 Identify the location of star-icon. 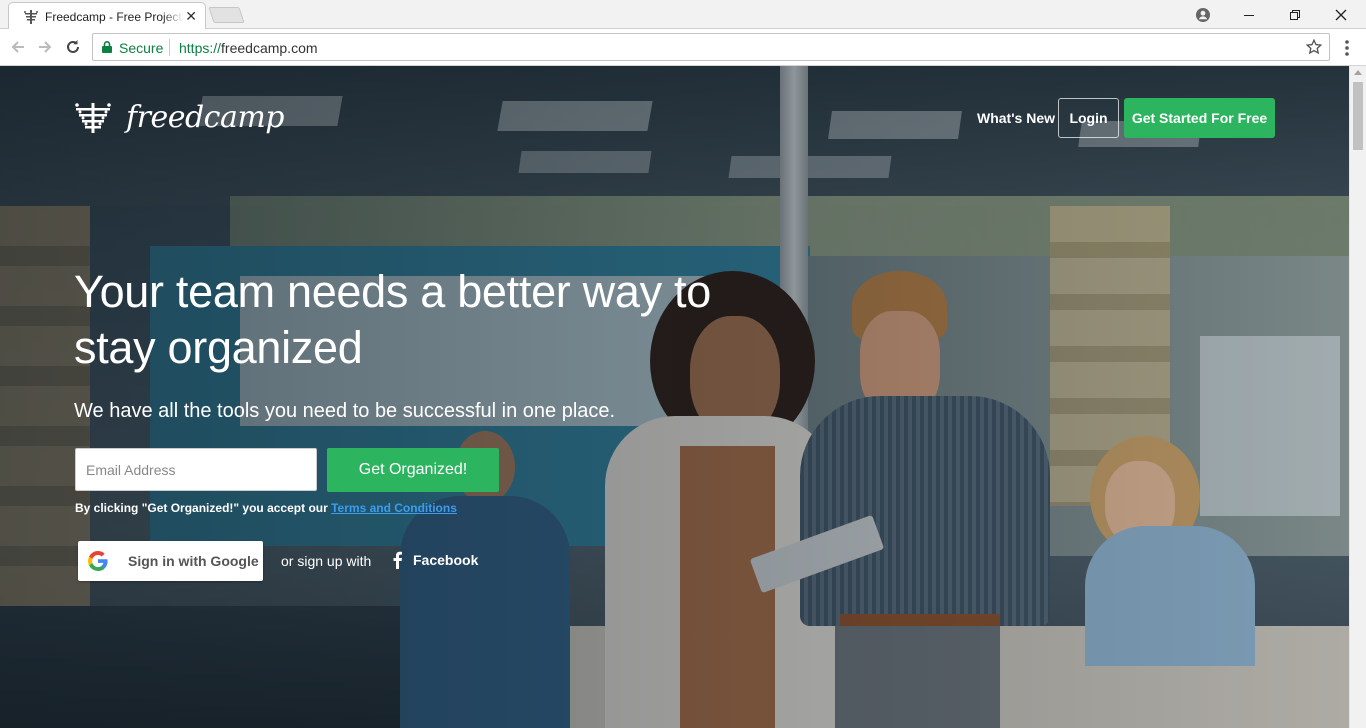
(1314, 47).